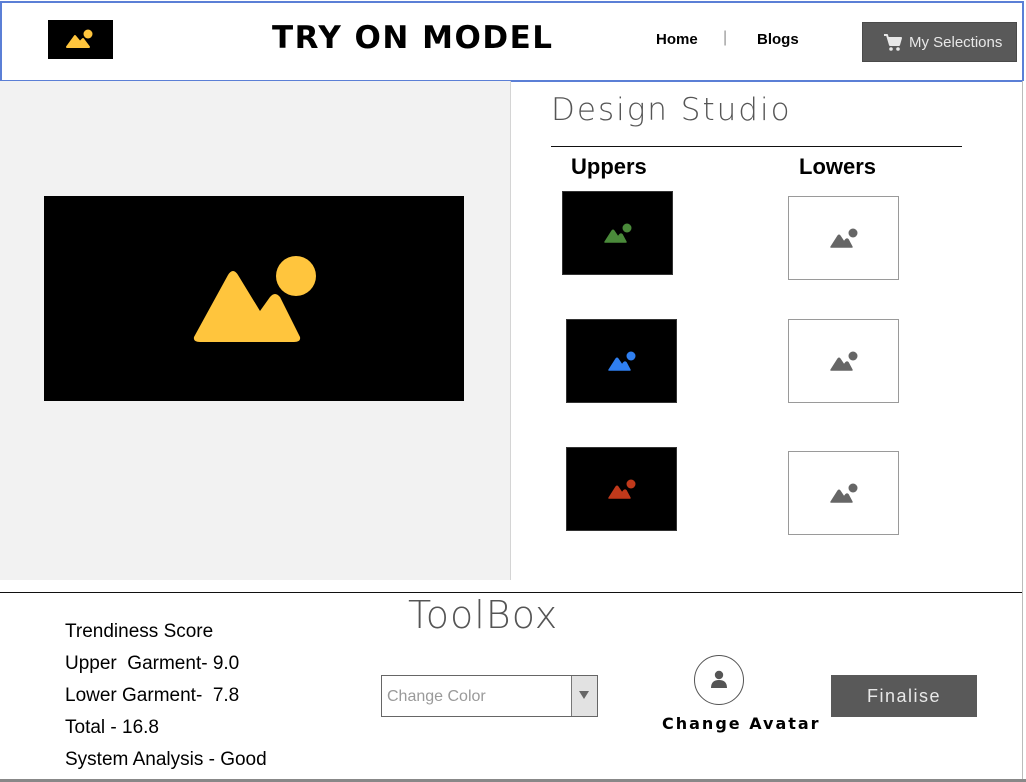 This screenshot has height=782, width=1026. Describe the element at coordinates (436, 696) in the screenshot. I see `change-color-placeholder: Change Color` at that location.